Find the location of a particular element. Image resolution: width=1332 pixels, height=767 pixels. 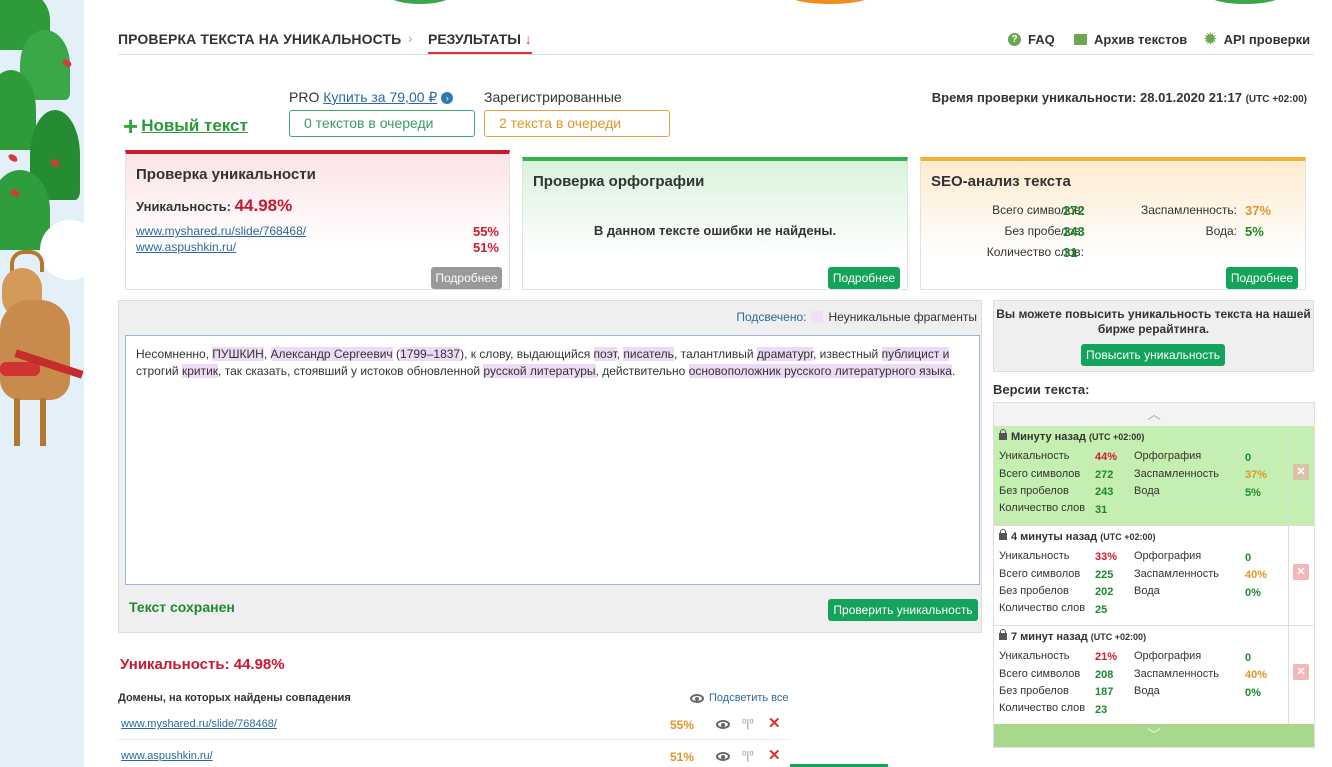

buy-pro-link: Купить за 79,00 ₽ is located at coordinates (380, 97).